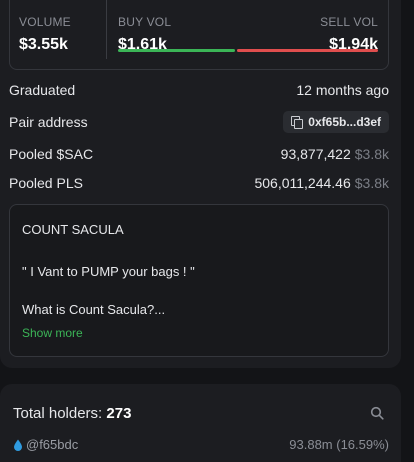 This screenshot has width=414, height=462. Describe the element at coordinates (297, 122) in the screenshot. I see `copy-icon` at that location.